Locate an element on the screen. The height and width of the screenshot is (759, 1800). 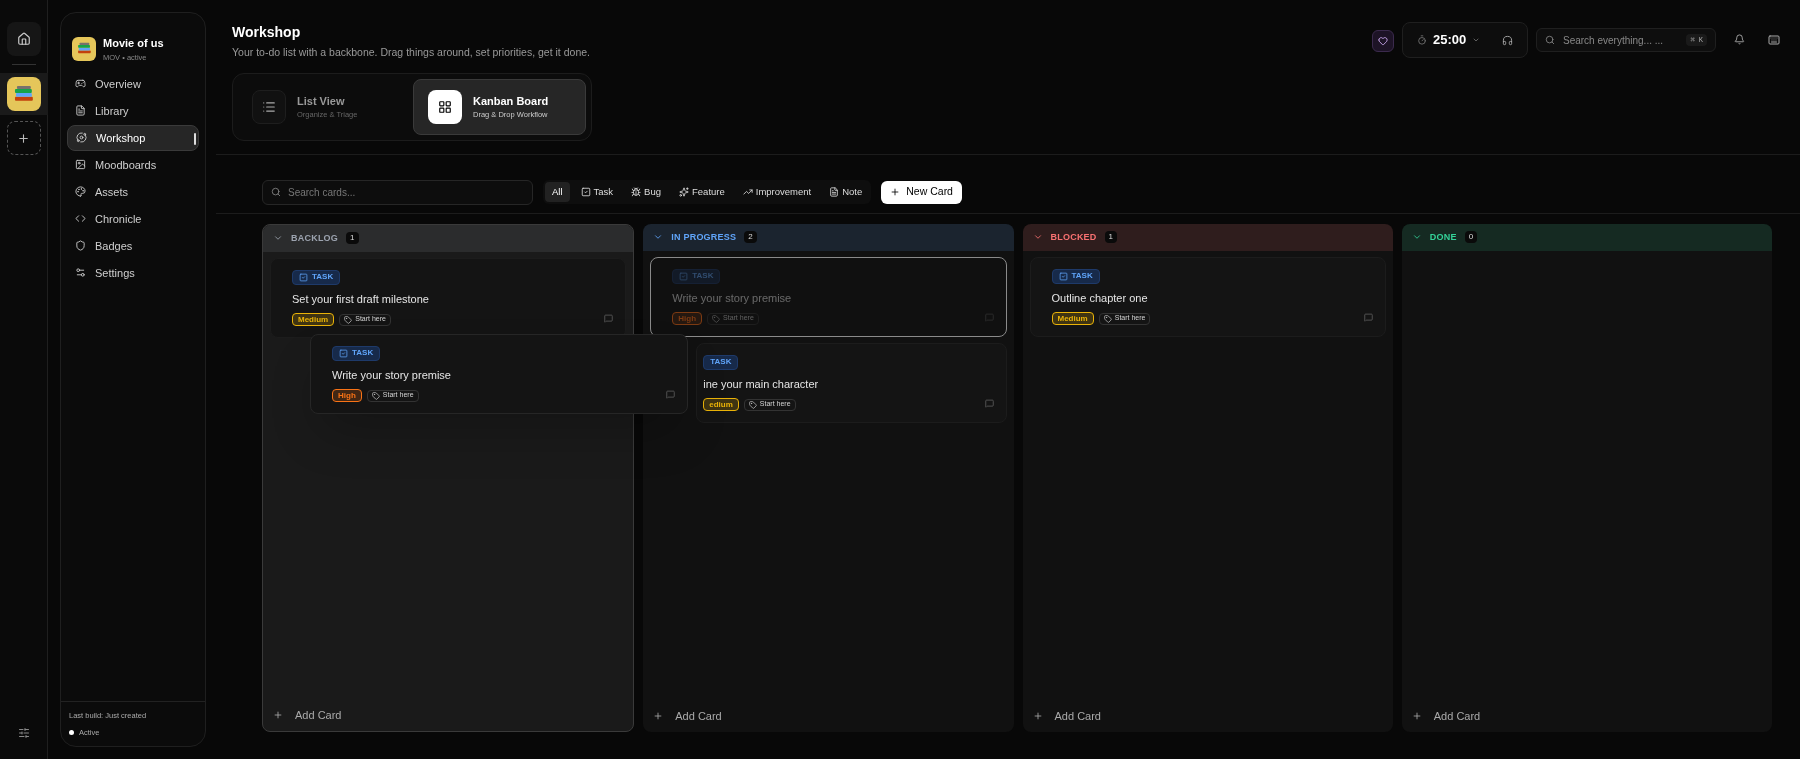
column-title: IN PROGRESS is located at coordinates (704, 237).